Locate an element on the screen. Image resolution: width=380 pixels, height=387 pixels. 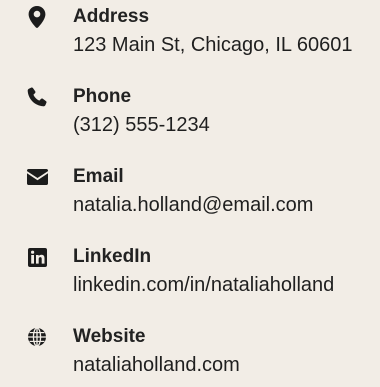
address-label: Address is located at coordinates (111, 16).